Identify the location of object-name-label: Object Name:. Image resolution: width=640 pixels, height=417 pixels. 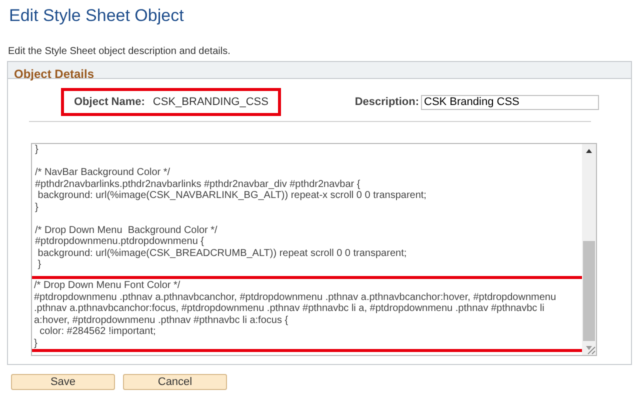
(109, 102).